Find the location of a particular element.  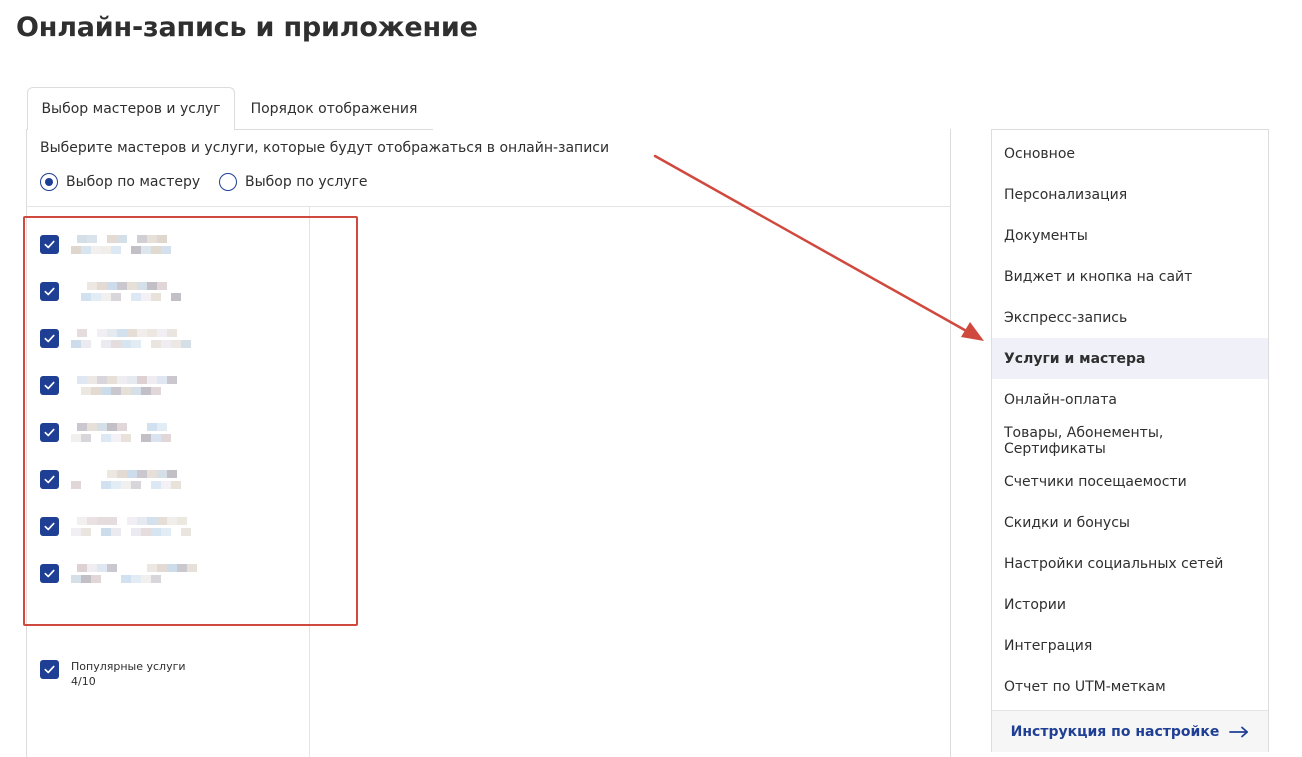

popular-services-label: Популярные услуги 4/10 is located at coordinates (128, 674).